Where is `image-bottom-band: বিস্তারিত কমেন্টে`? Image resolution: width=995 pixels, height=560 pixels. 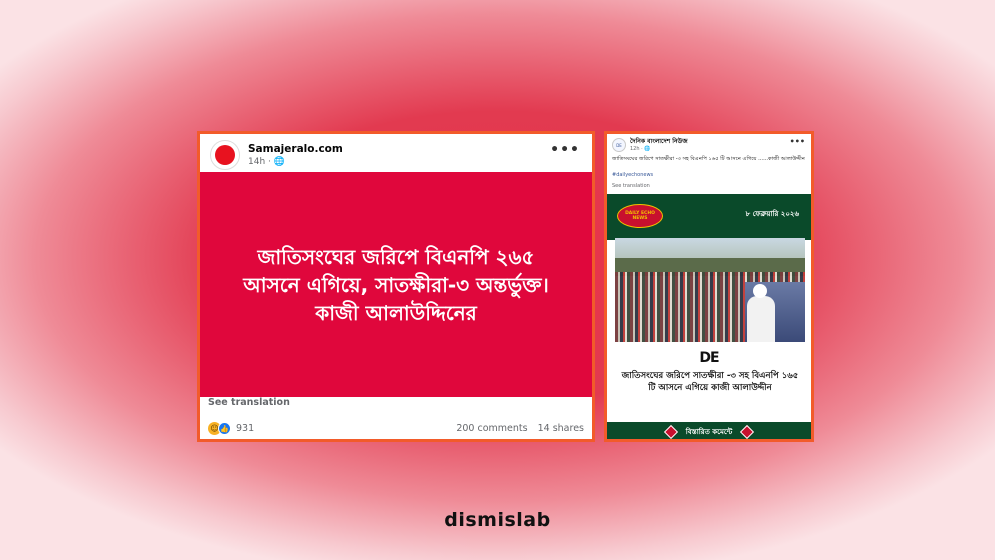
image-bottom-band: বিস্তারিত কমেন্টে is located at coordinates (709, 430).